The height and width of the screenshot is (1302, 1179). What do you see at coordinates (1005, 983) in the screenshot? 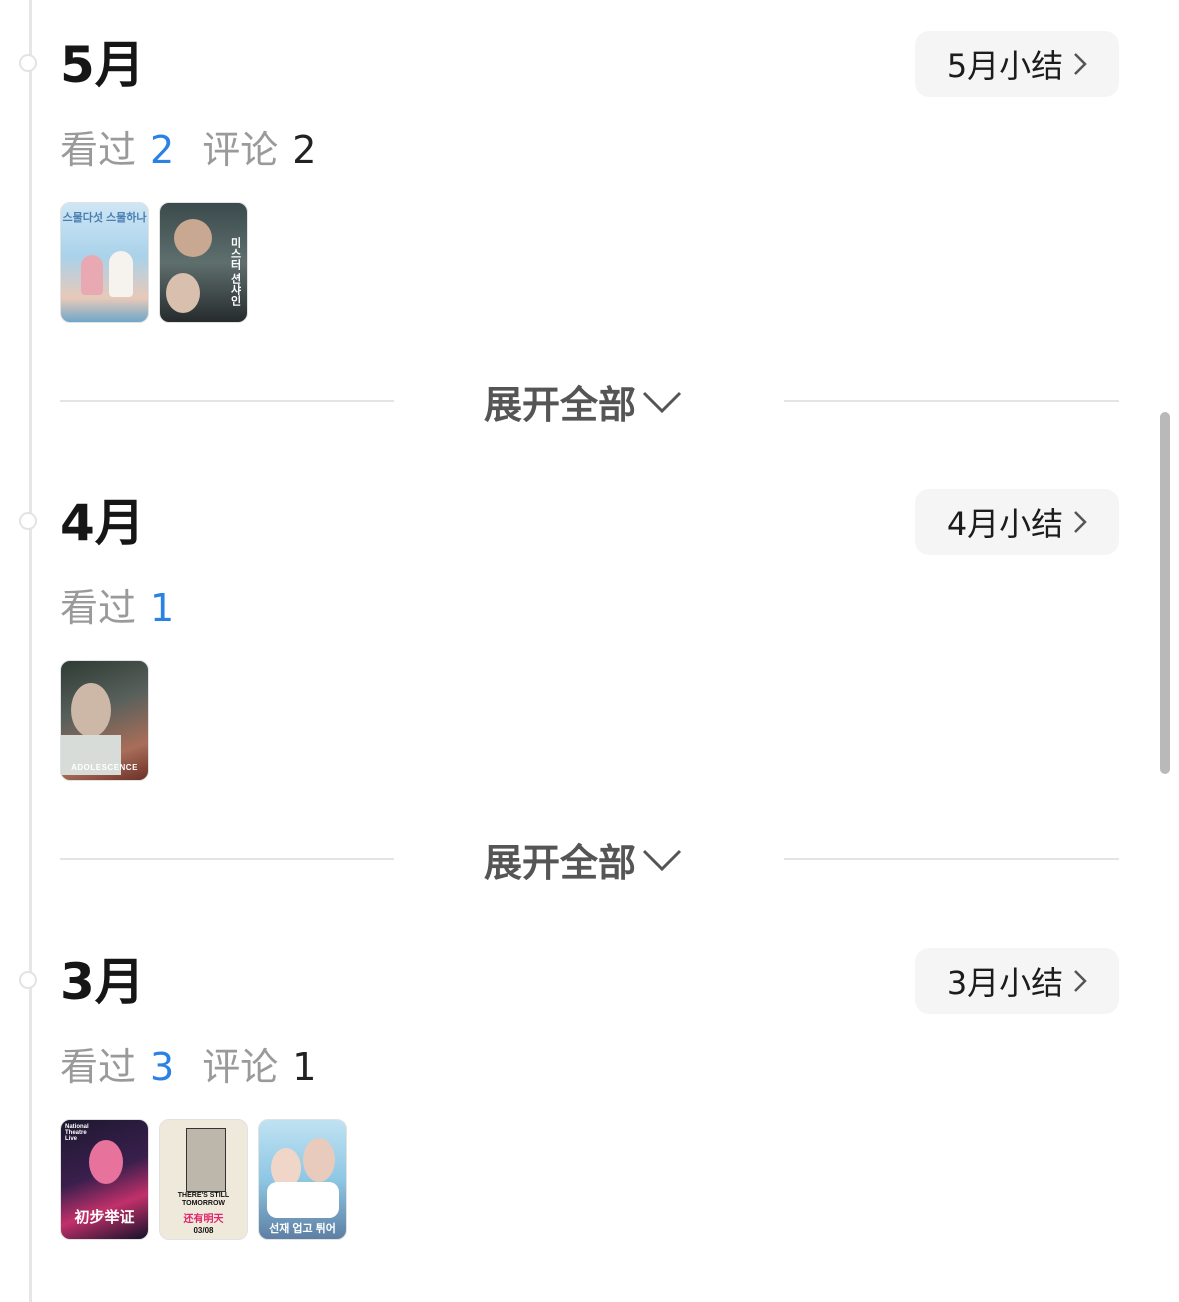
I see `summary-label: 3月小结` at bounding box center [1005, 983].